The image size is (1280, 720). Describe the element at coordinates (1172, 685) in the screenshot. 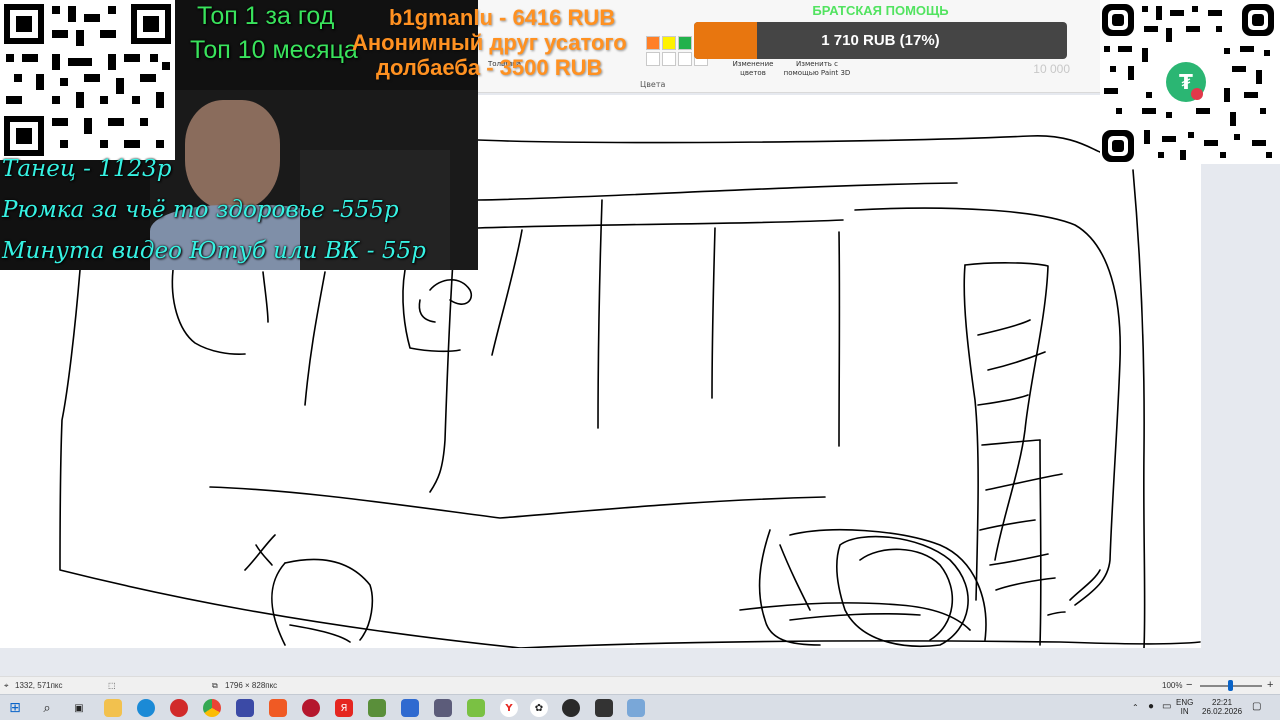

I see `zoom-level: 100%` at that location.